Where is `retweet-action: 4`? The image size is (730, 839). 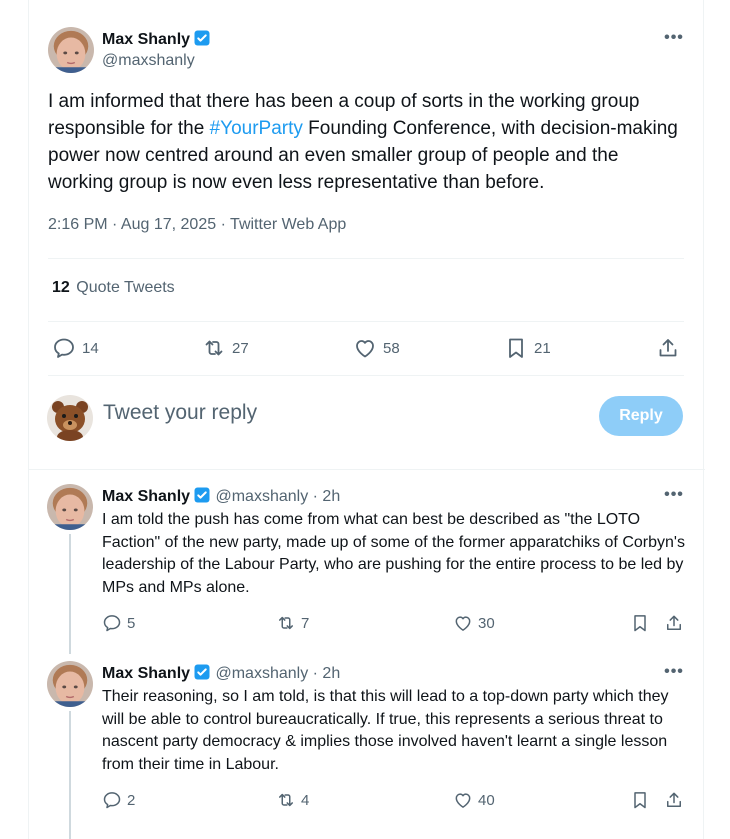
retweet-action: 4 is located at coordinates (292, 800).